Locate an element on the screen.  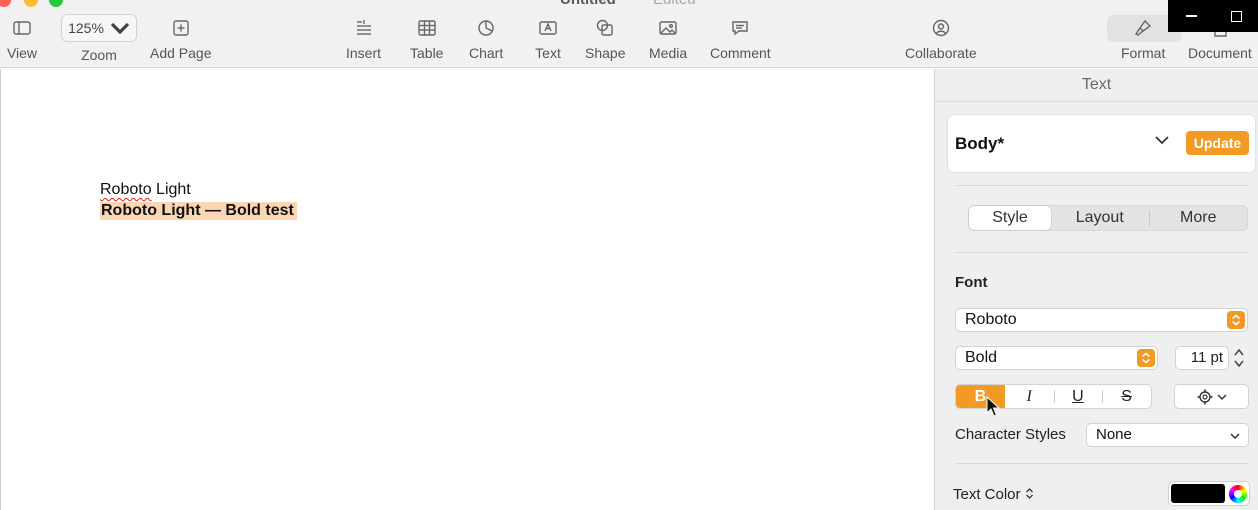
collaborate-button: Collaborate is located at coordinates (941, 37).